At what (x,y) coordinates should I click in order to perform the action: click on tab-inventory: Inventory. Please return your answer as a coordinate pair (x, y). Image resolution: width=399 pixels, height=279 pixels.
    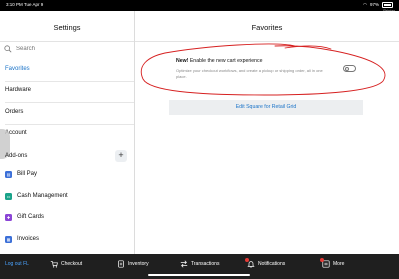
    Looking at the image, I should click on (133, 263).